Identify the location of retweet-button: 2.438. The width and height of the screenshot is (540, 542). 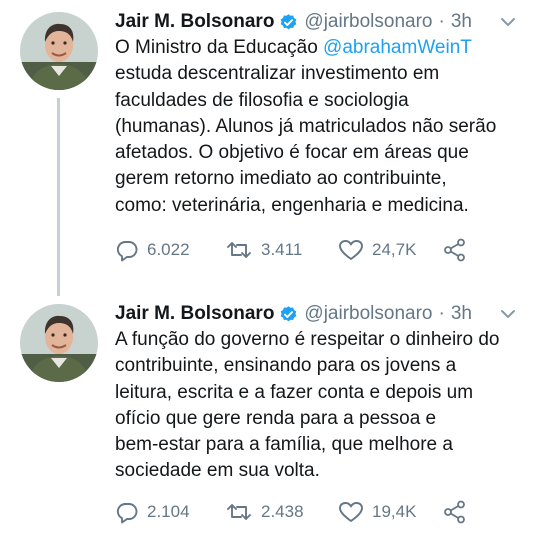
(281, 512).